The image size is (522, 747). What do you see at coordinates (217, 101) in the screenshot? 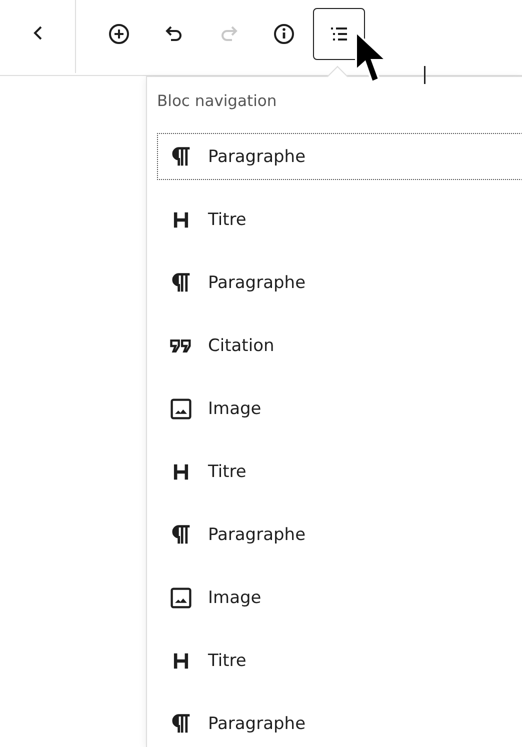
I see `panel-title: Bloc navigation` at bounding box center [217, 101].